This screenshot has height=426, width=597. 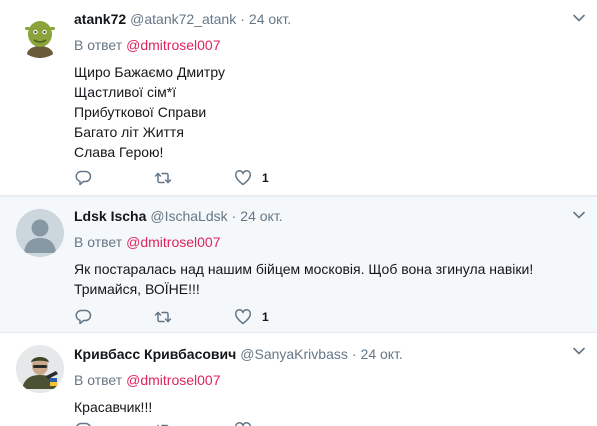 What do you see at coordinates (328, 19) in the screenshot?
I see `tweet-header: atank72 @atank72_atank · 24 окт.` at bounding box center [328, 19].